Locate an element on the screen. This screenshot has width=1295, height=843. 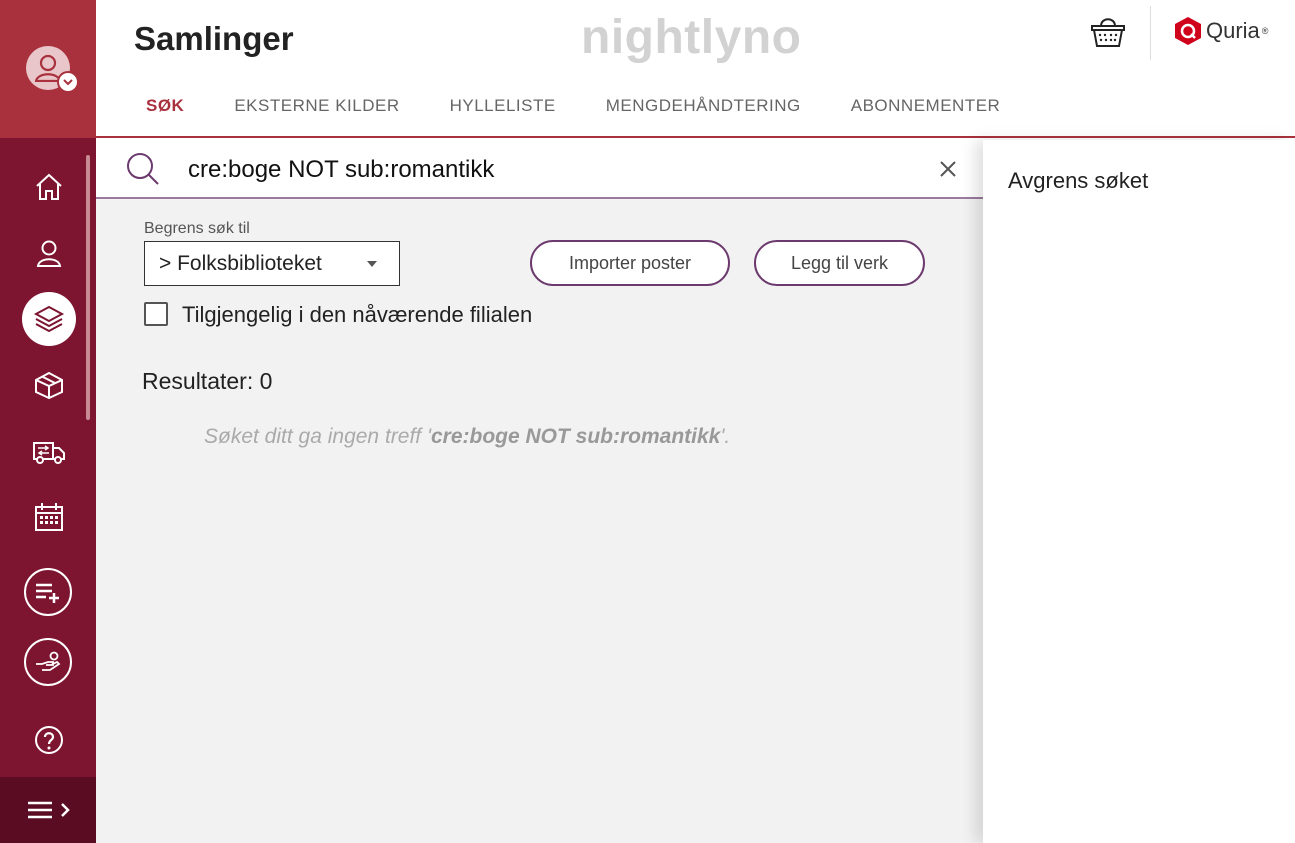
sidebar-item-collections is located at coordinates (49, 319).